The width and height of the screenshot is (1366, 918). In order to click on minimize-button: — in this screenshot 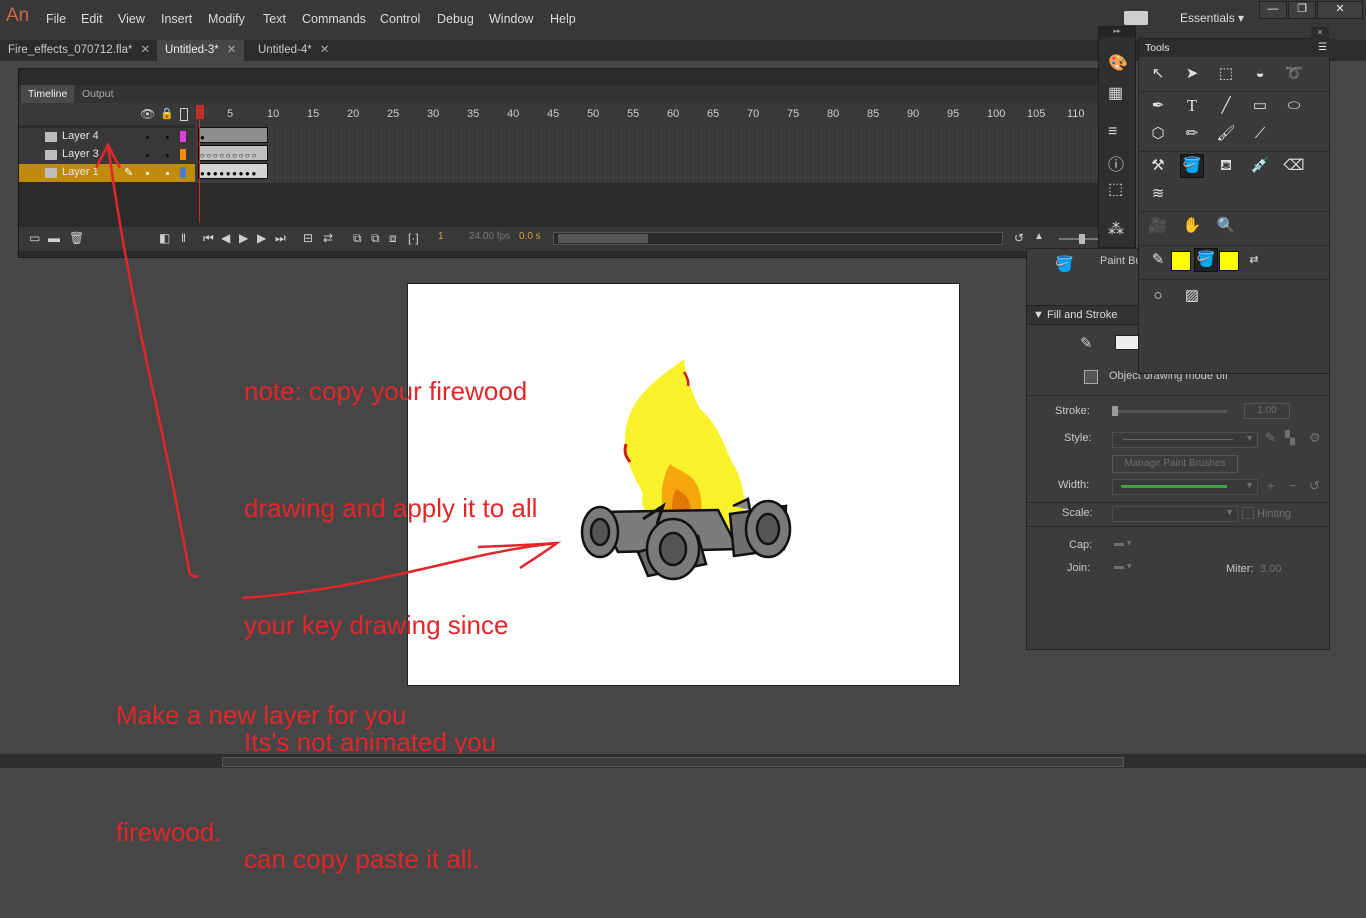, I will do `click(1273, 10)`.